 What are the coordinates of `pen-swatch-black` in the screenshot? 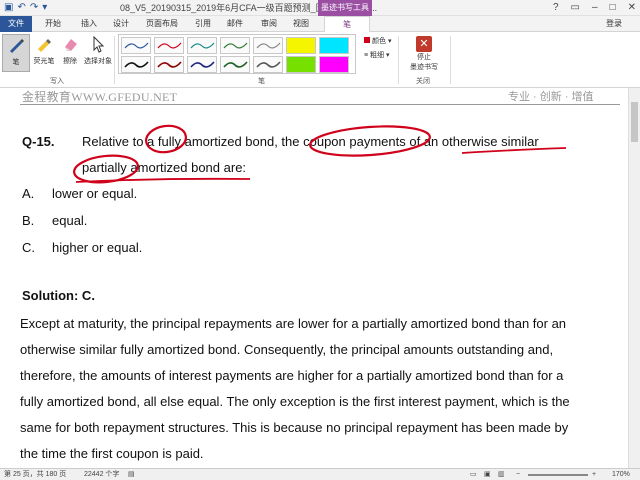 It's located at (136, 64).